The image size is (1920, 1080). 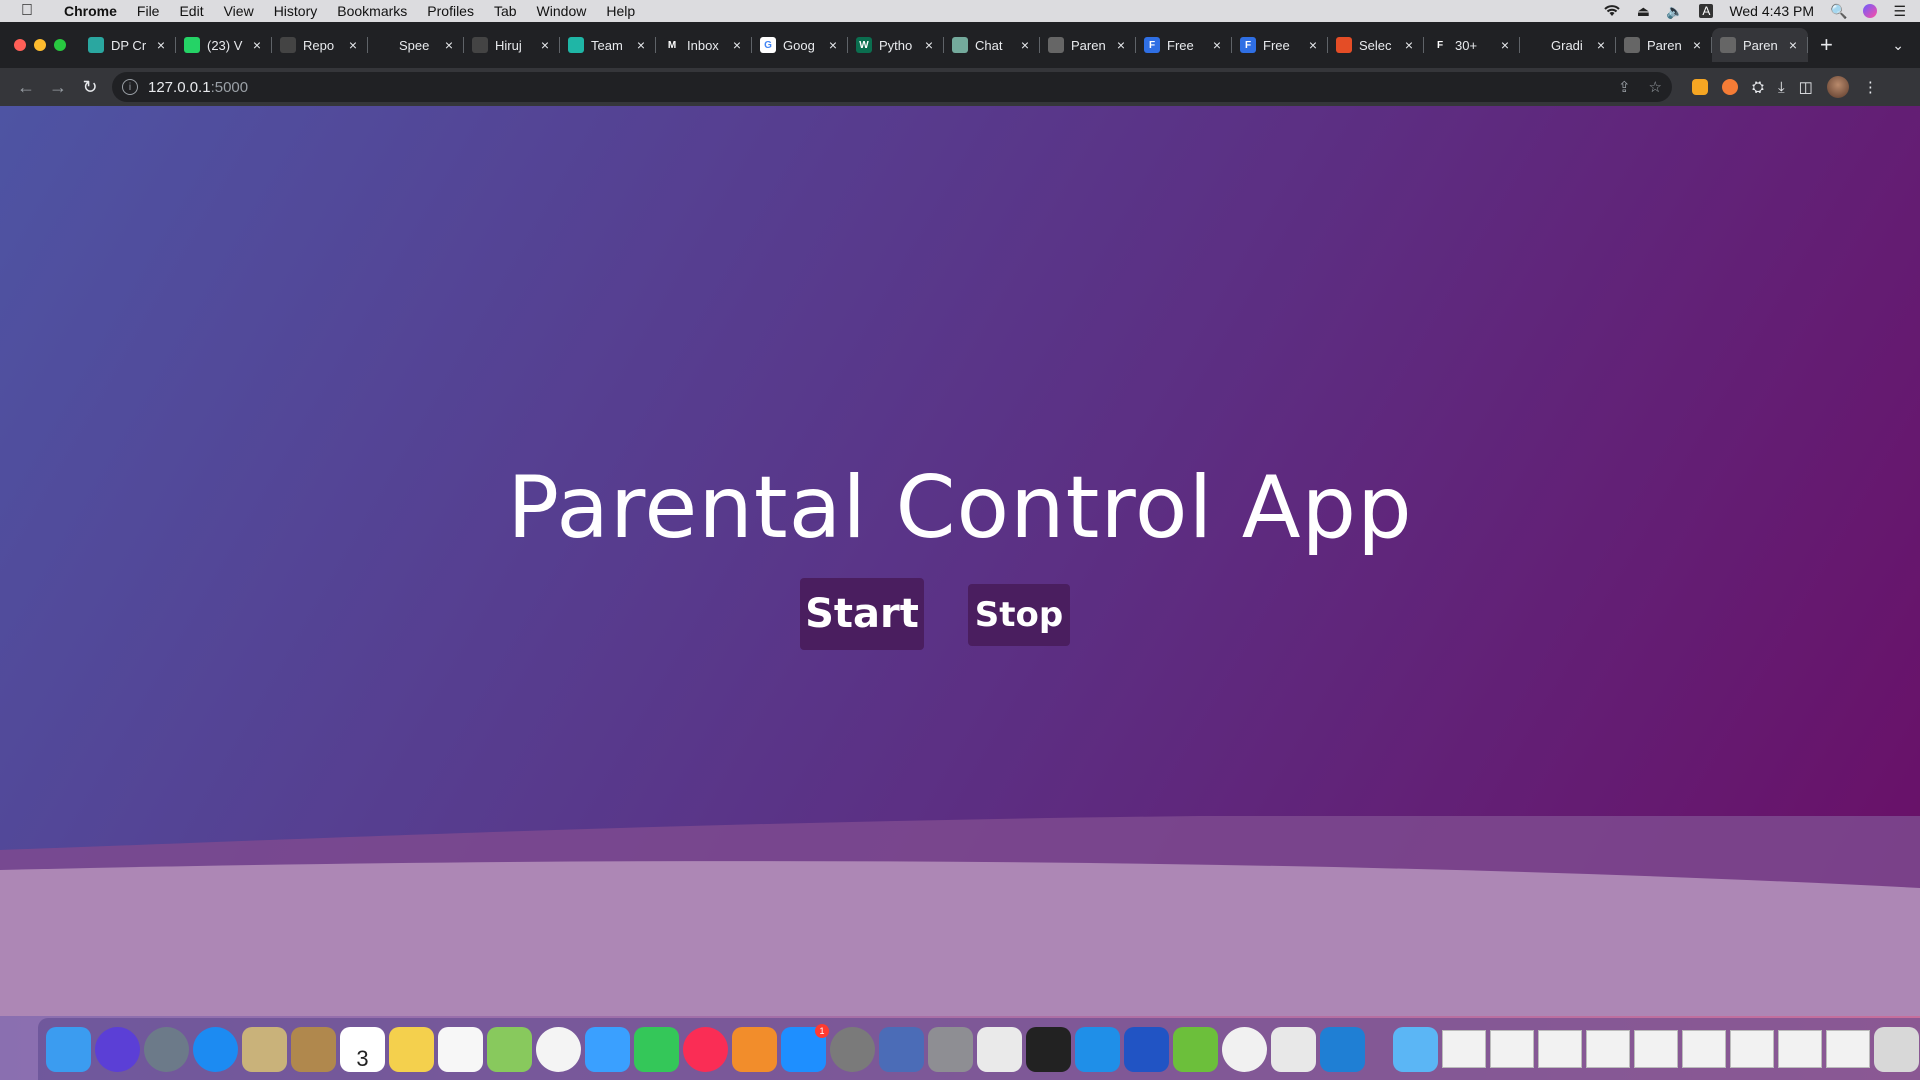 I want to click on menu-view: View, so click(x=239, y=11).